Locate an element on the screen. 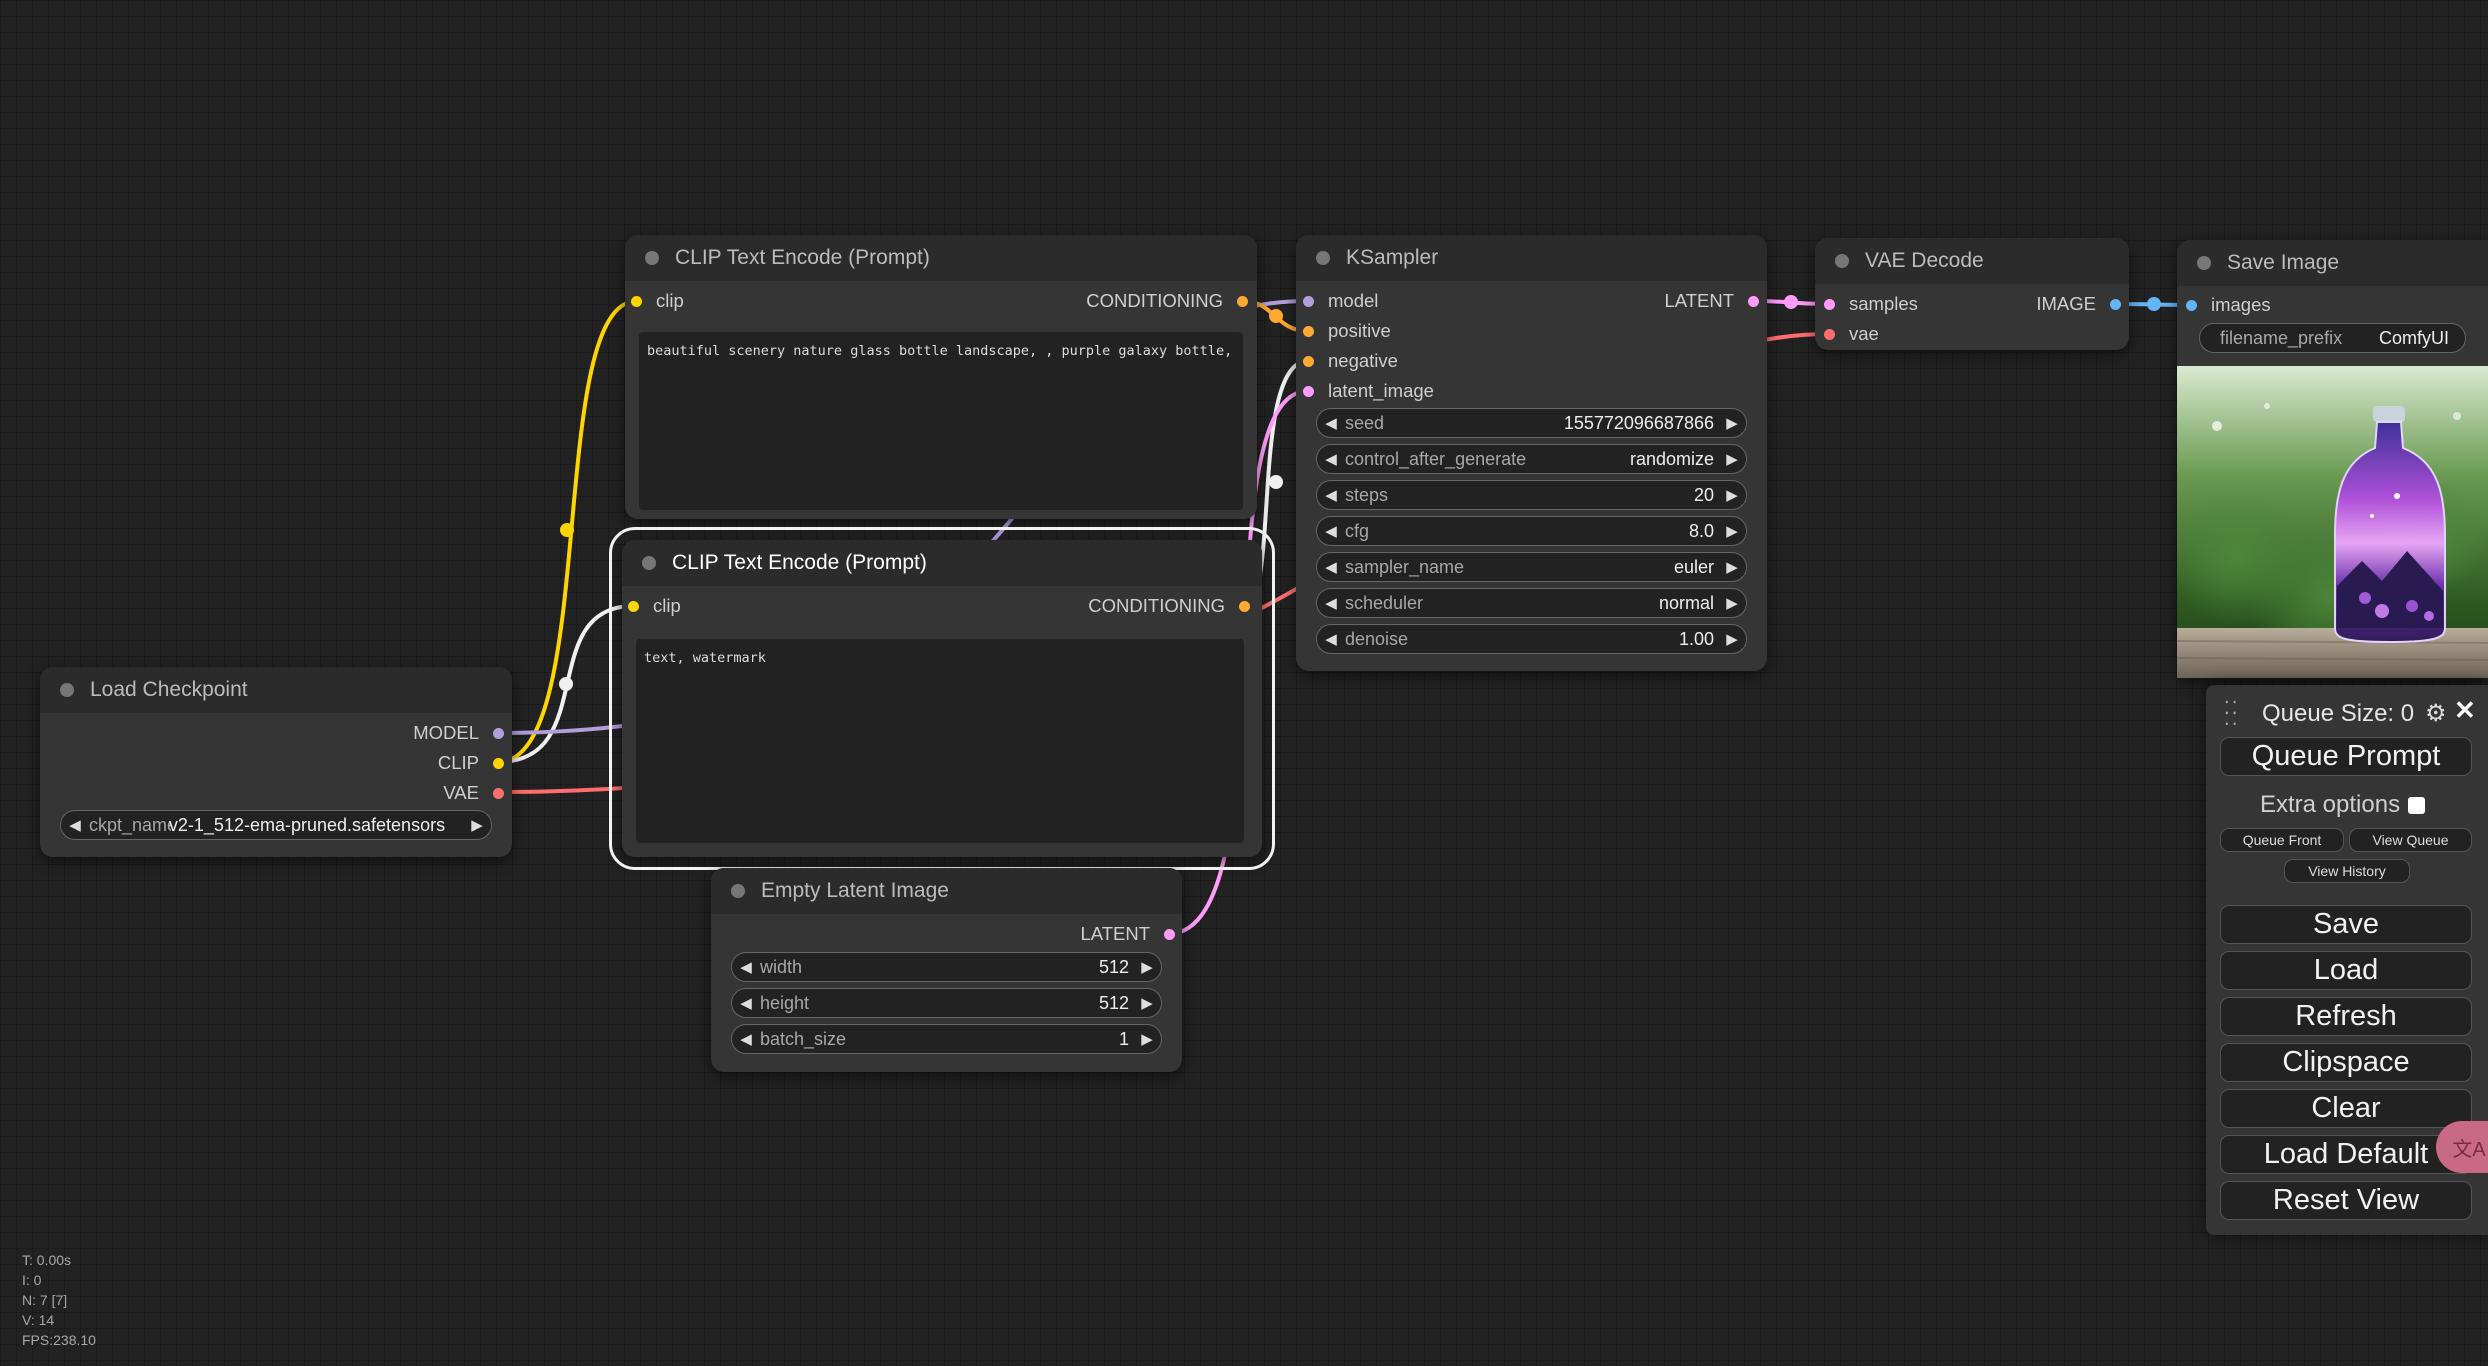  input-slot-positive: positive is located at coordinates (1347, 331).